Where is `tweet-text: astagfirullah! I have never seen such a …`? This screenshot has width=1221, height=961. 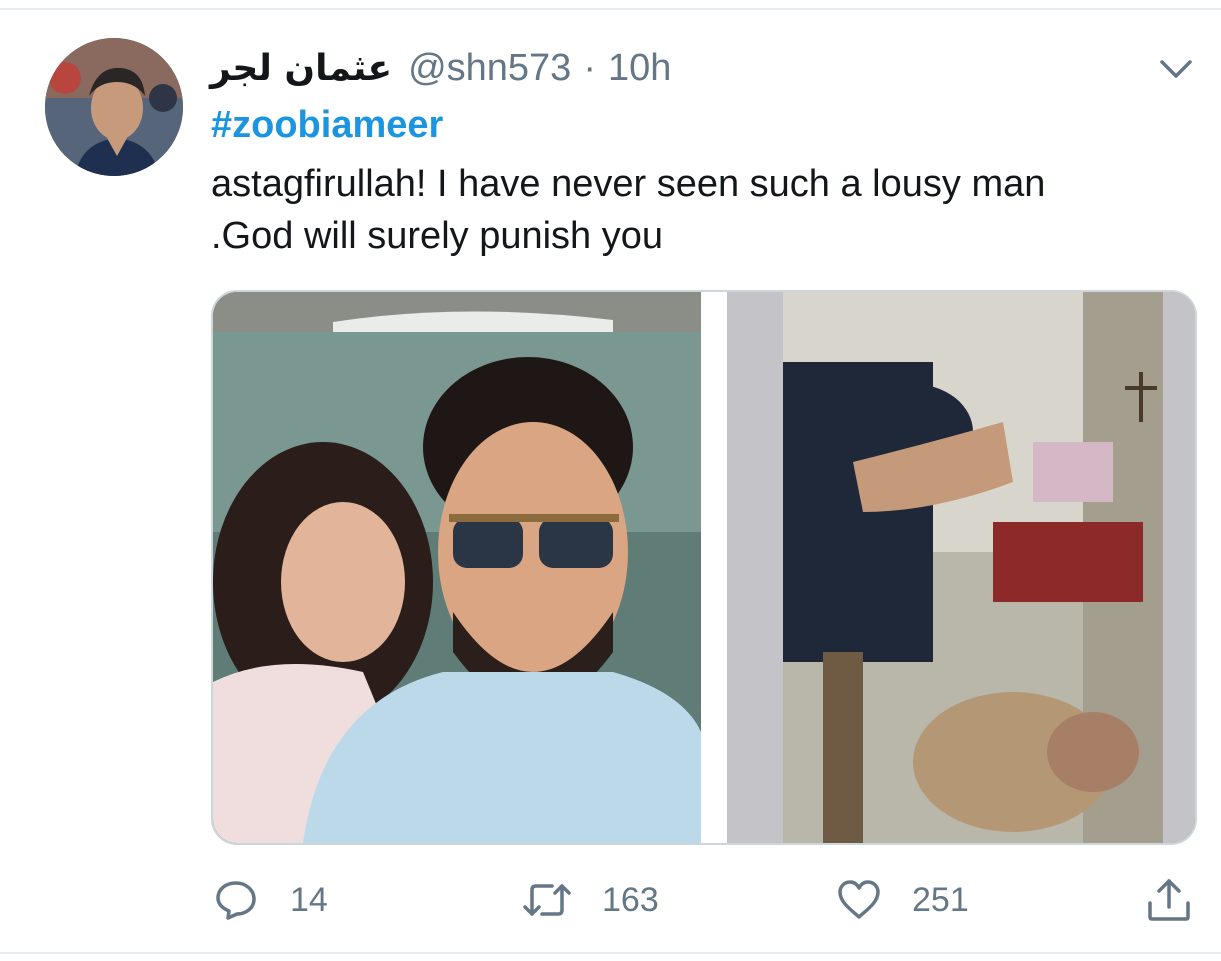
tweet-text: astagfirullah! I have never seen such a … is located at coordinates (701, 210).